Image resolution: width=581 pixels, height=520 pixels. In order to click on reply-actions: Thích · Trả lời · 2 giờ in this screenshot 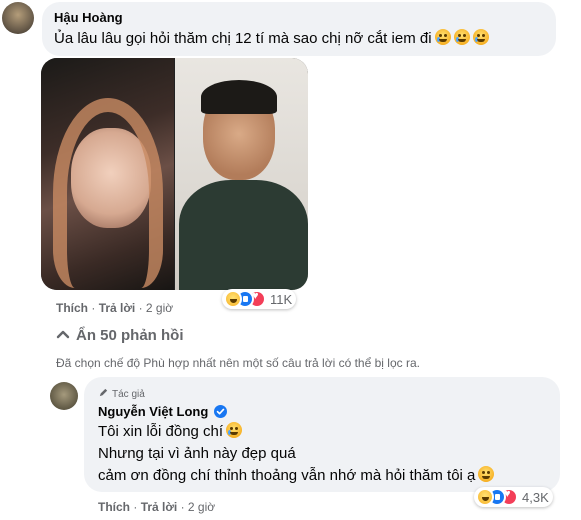, I will do `click(156, 507)`.